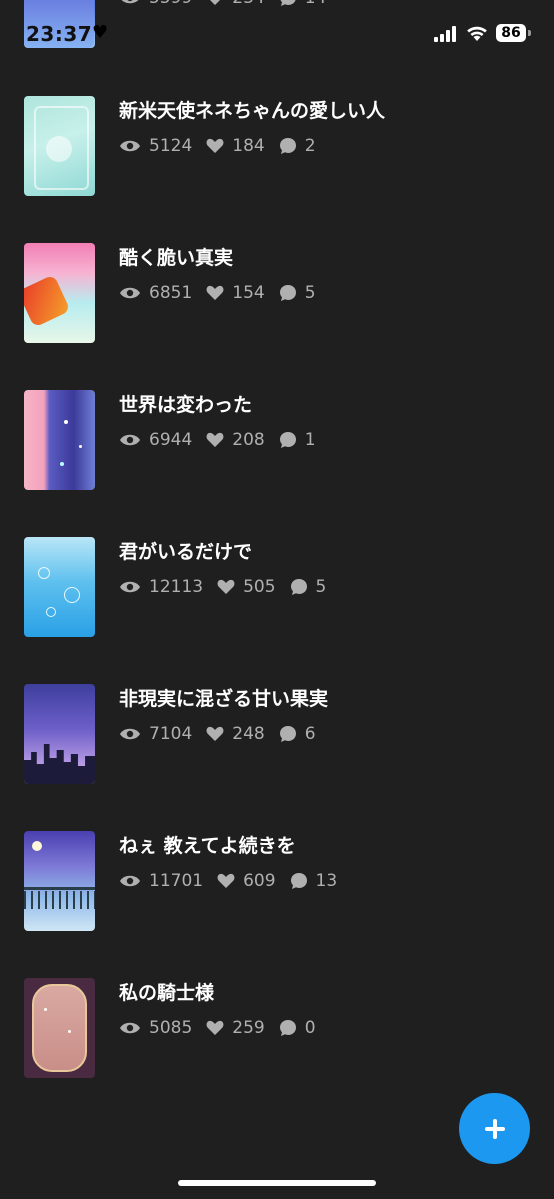 This screenshot has height=1199, width=554. What do you see at coordinates (252, 109) in the screenshot?
I see `item-title: 新米天使ネネちゃんの愛しい人` at bounding box center [252, 109].